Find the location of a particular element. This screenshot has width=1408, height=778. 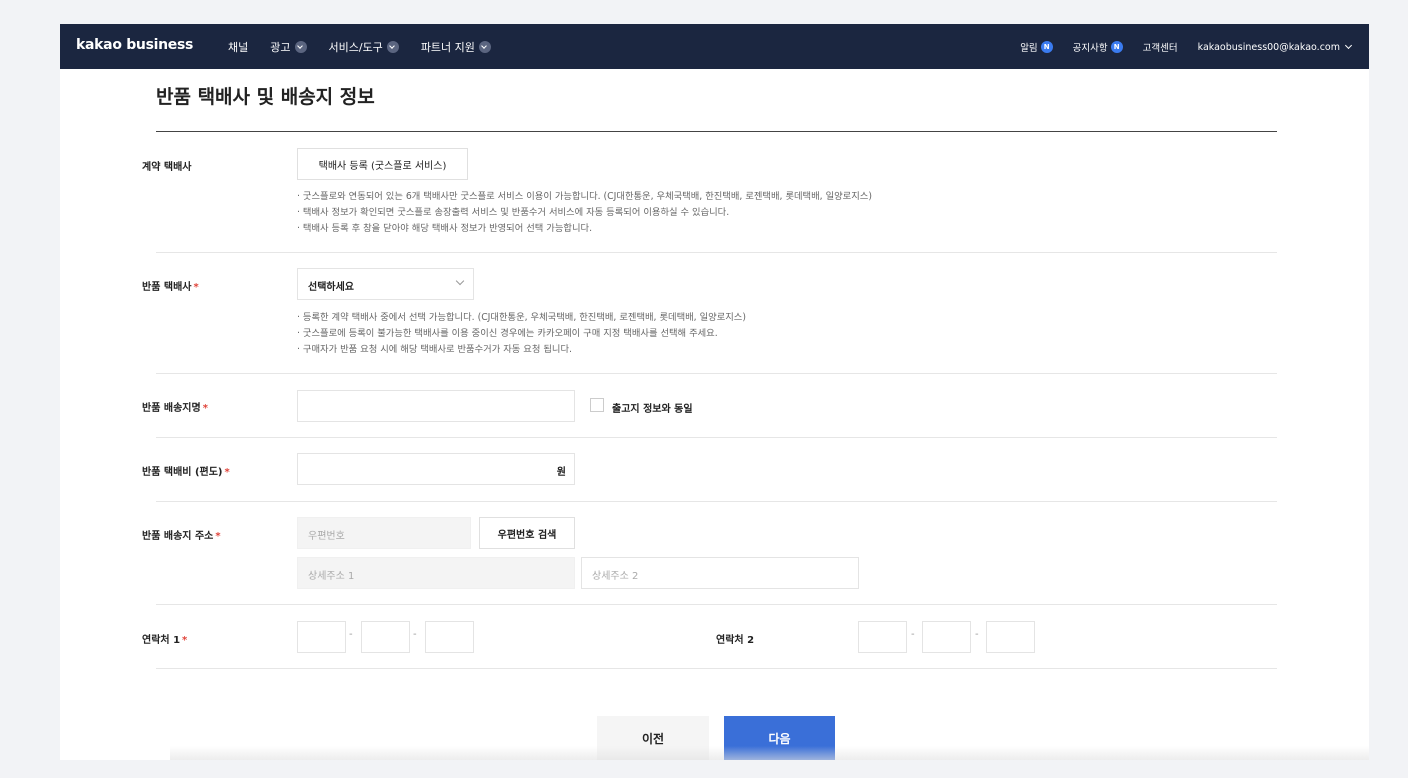

notice-link: 공지사항 N is located at coordinates (1098, 47).